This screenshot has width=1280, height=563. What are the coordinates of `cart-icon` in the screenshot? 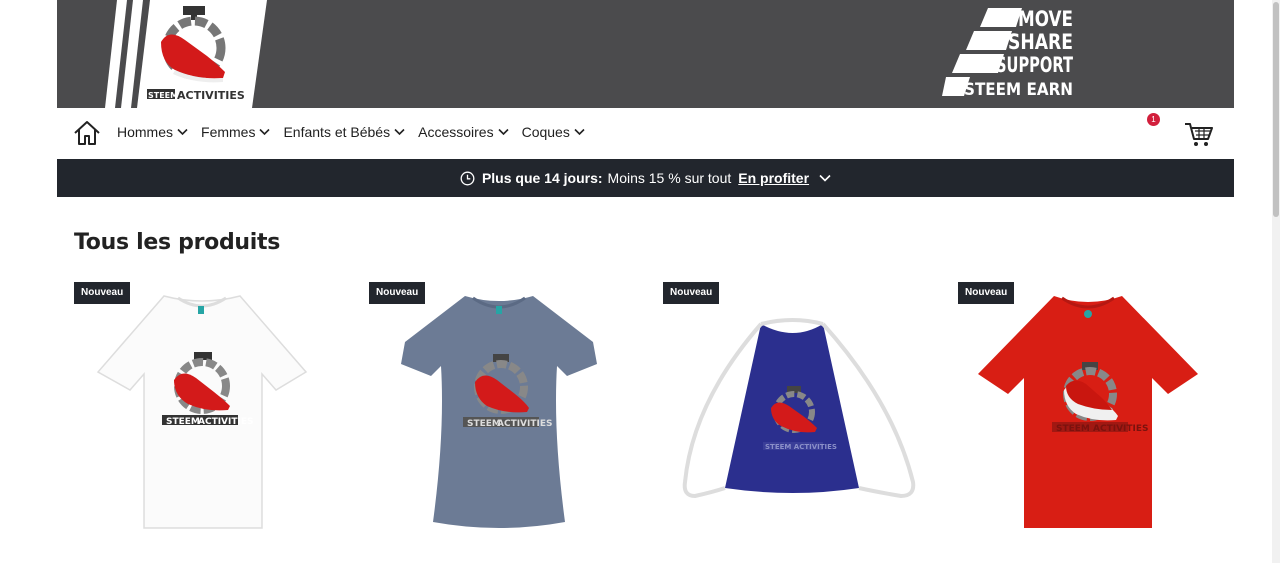 It's located at (1199, 134).